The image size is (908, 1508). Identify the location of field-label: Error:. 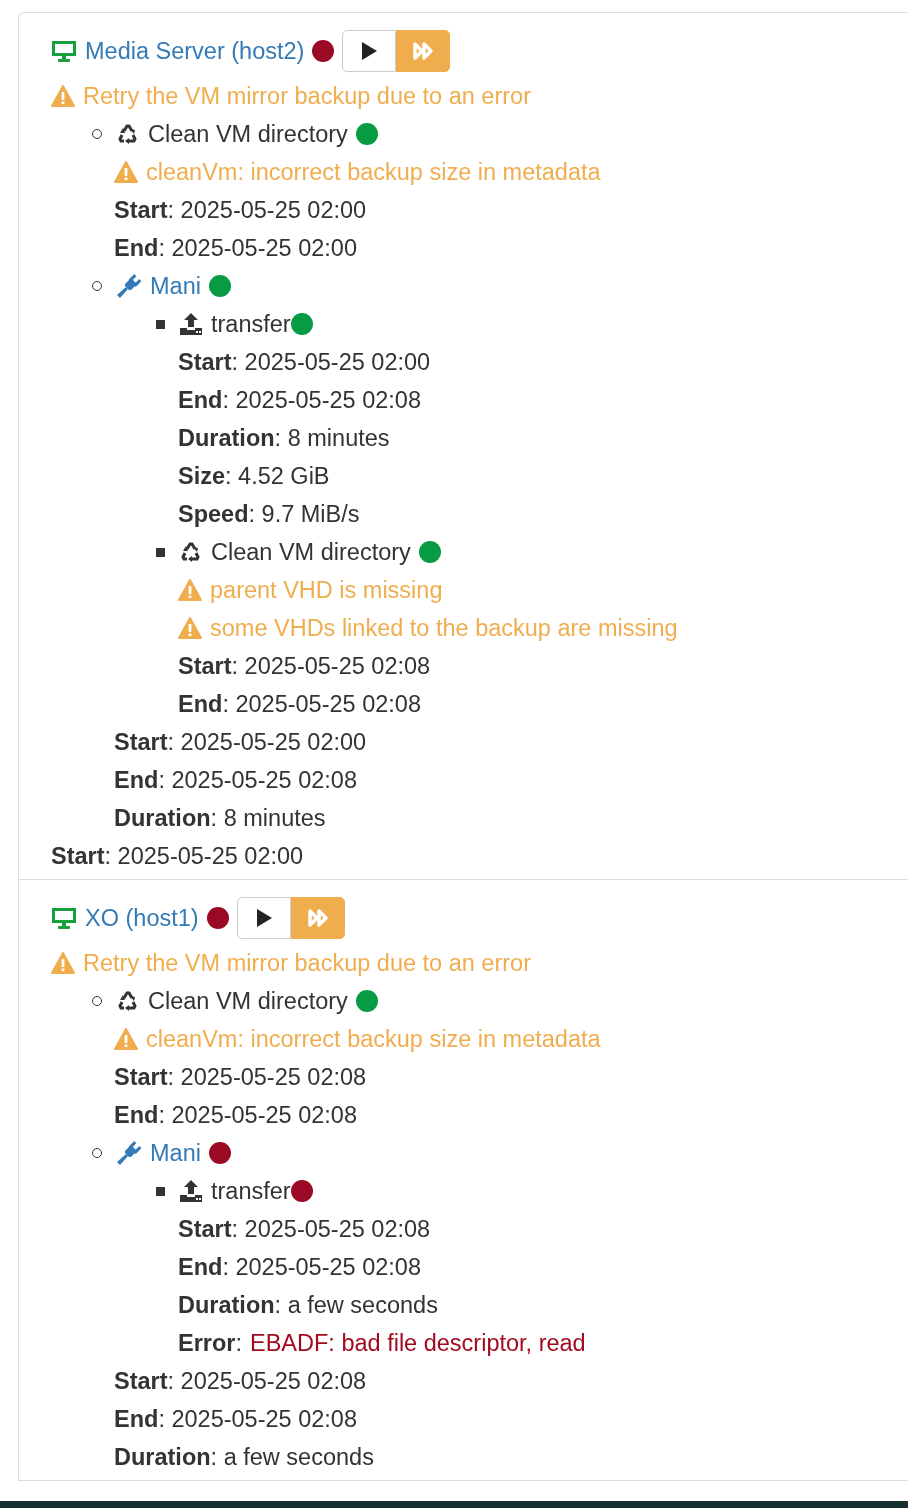
(210, 1343).